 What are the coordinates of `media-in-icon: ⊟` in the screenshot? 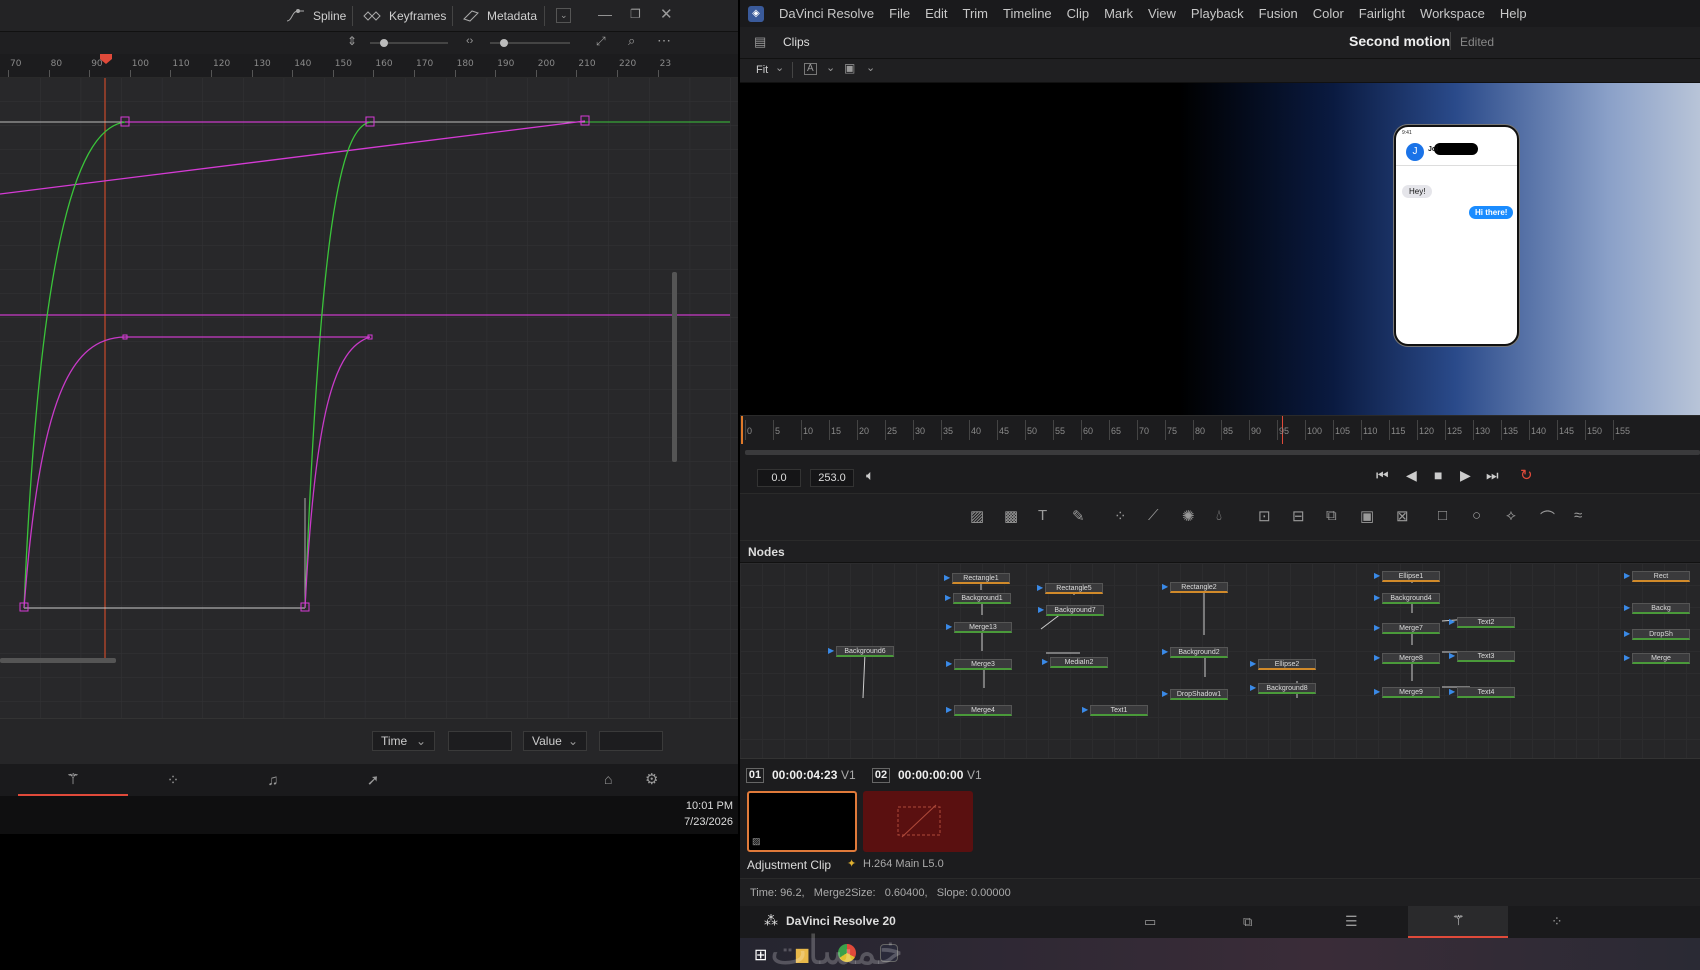 It's located at (1298, 516).